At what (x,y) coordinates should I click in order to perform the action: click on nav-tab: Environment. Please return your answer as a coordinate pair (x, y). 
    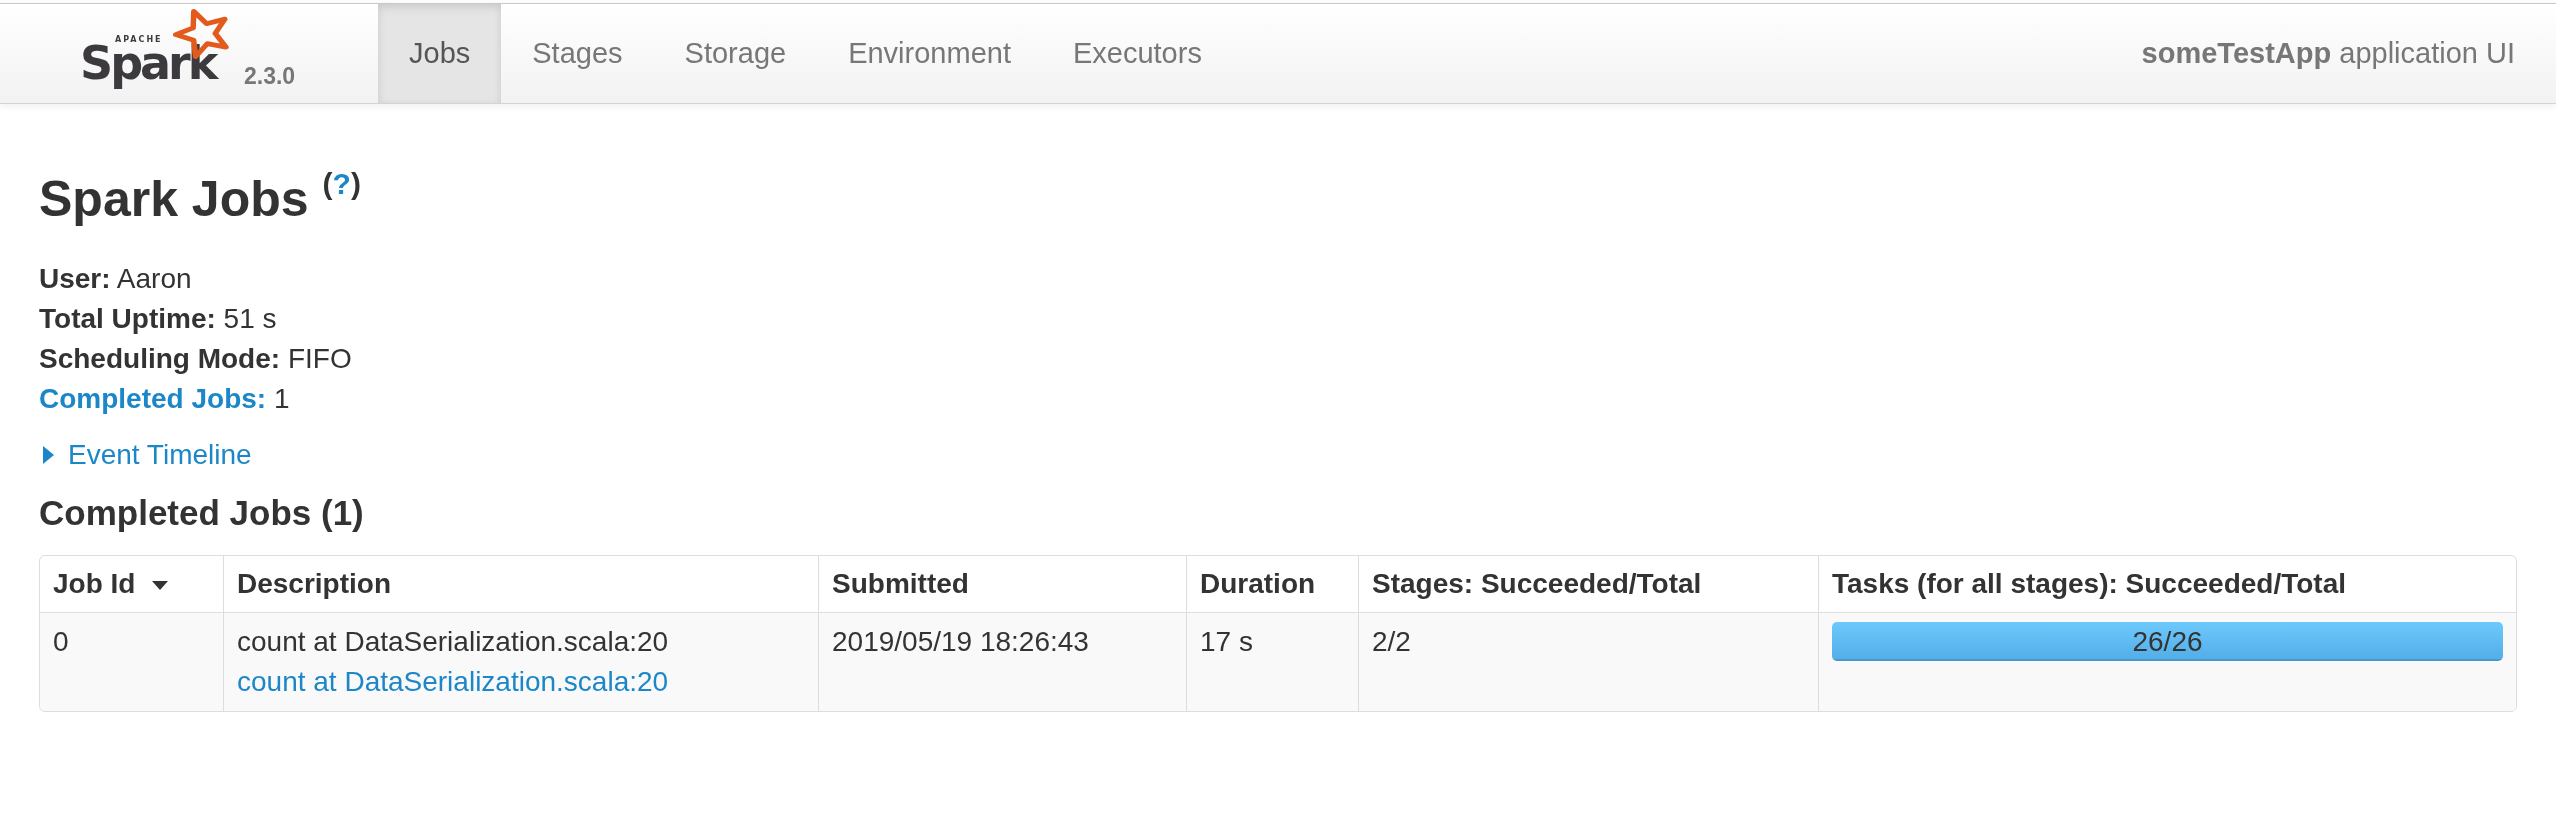
    Looking at the image, I should click on (929, 53).